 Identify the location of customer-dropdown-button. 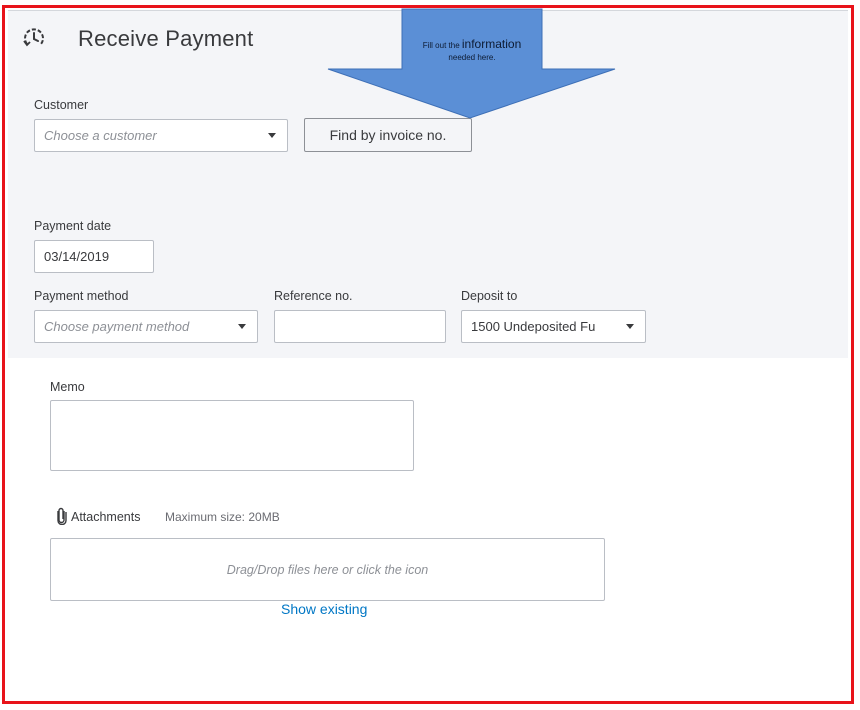
(272, 135).